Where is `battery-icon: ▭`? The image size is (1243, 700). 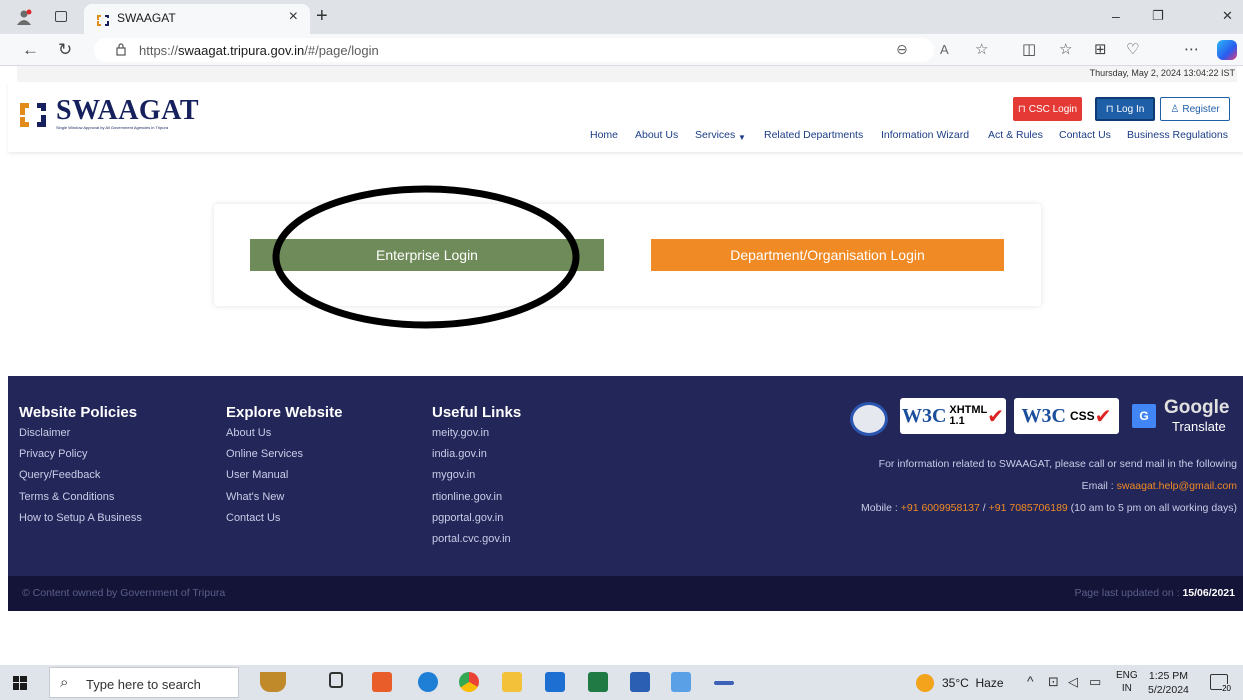 battery-icon: ▭ is located at coordinates (1095, 682).